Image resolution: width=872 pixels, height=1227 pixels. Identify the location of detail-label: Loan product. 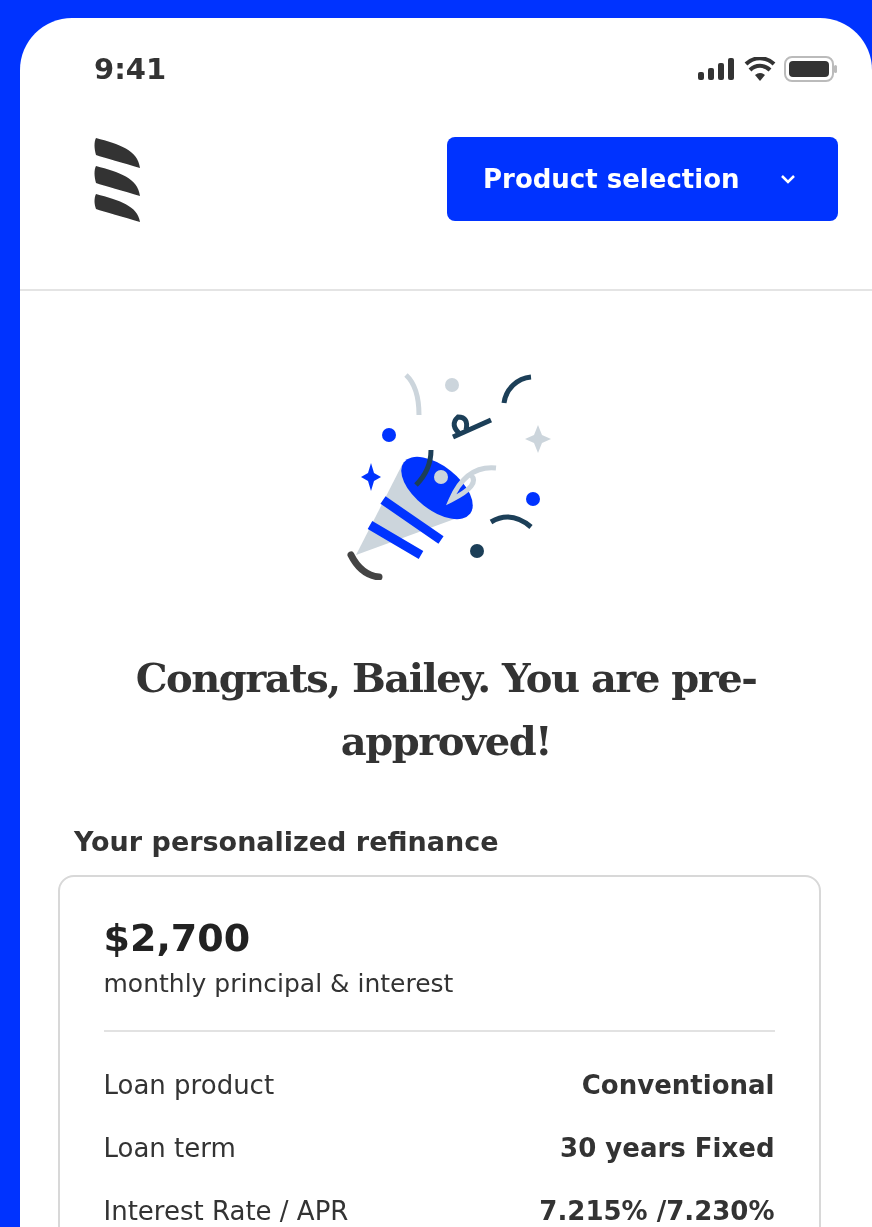
(189, 1085).